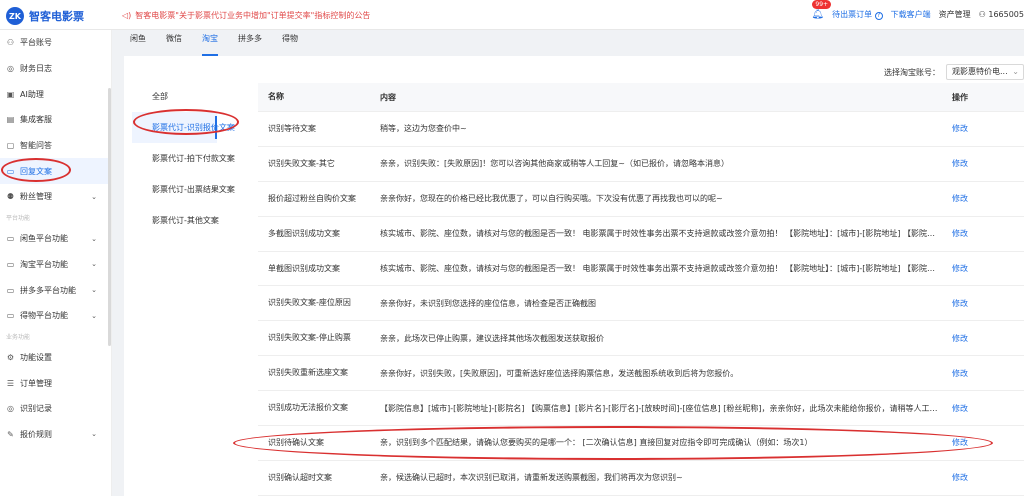  I want to click on app-logo: ZK 智客电影票, so click(45, 16).